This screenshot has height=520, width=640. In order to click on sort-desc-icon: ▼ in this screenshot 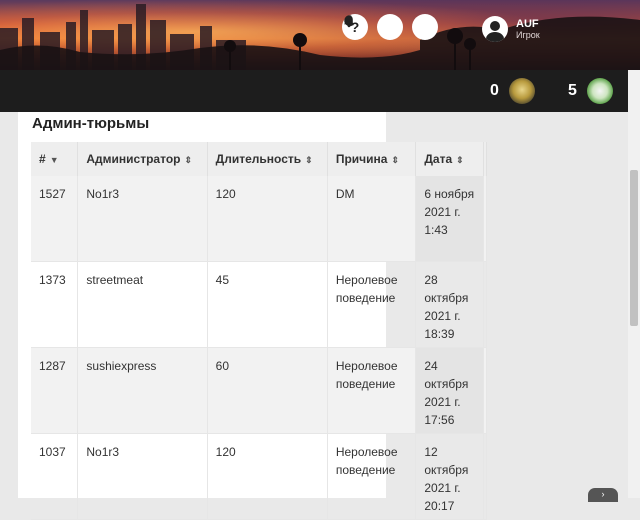, I will do `click(54, 160)`.